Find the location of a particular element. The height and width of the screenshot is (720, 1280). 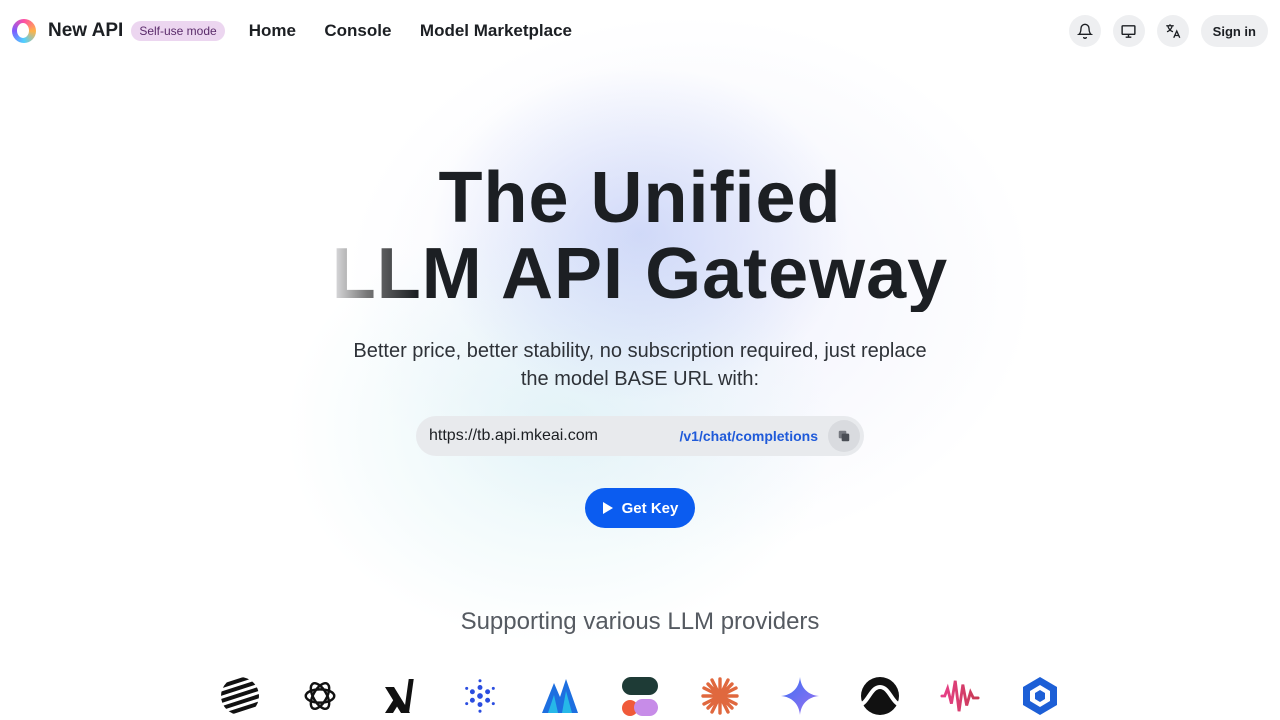

wave-s-icon is located at coordinates (880, 696).